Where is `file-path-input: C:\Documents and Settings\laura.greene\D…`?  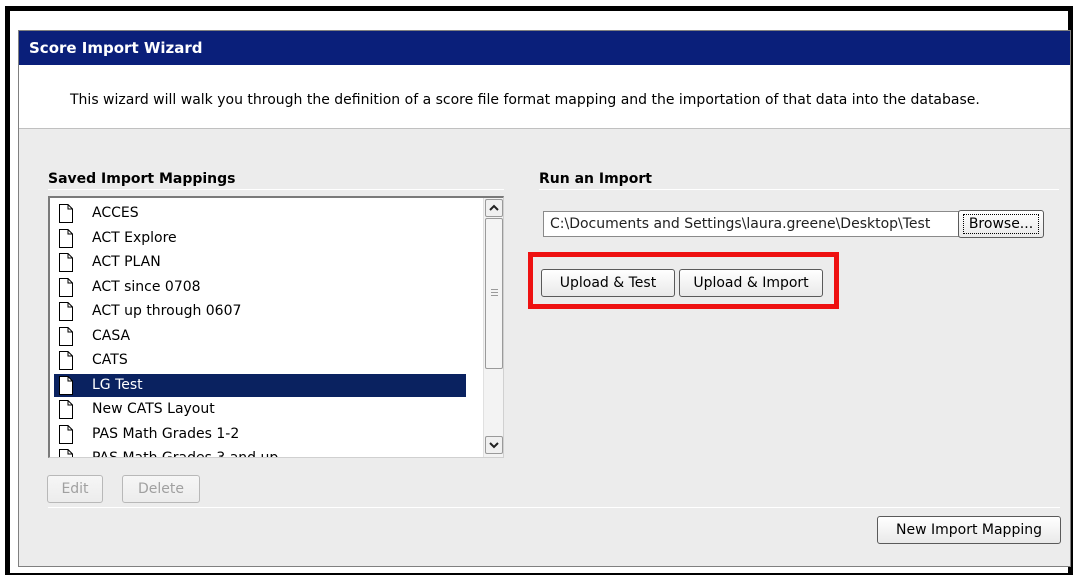
file-path-input: C:\Documents and Settings\laura.greene\D… is located at coordinates (753, 224).